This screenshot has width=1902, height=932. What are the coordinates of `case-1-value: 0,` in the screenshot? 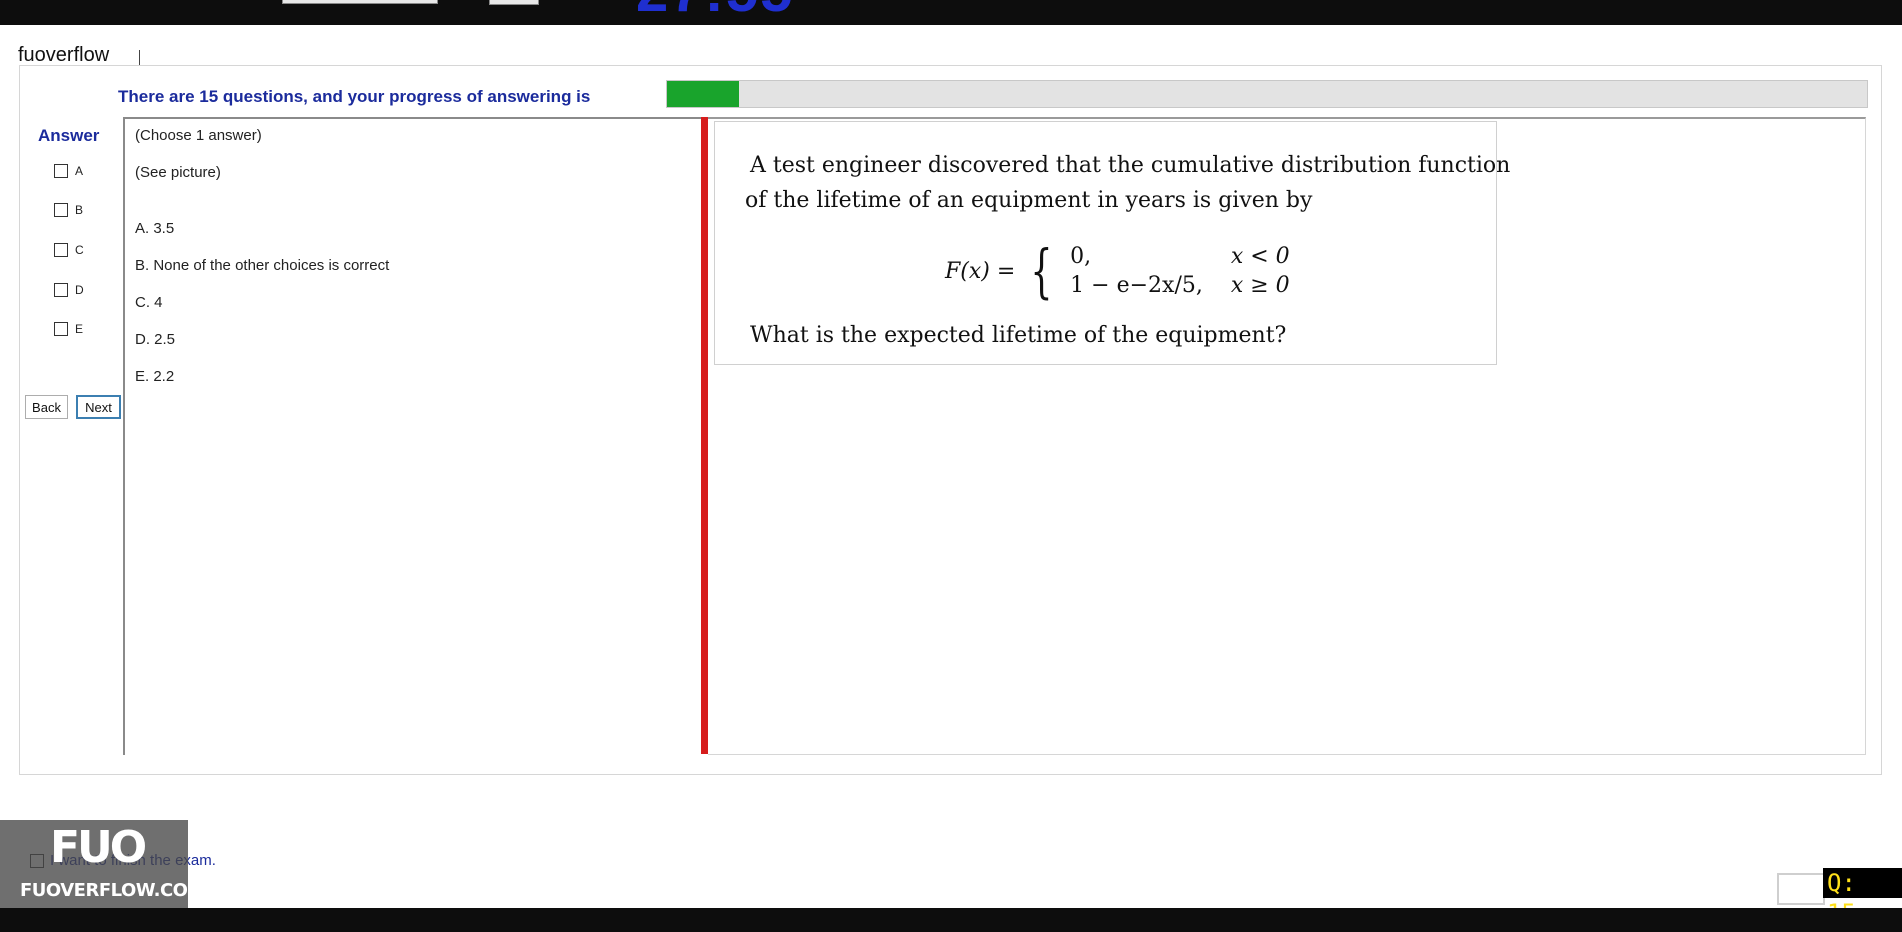 It's located at (1081, 256).